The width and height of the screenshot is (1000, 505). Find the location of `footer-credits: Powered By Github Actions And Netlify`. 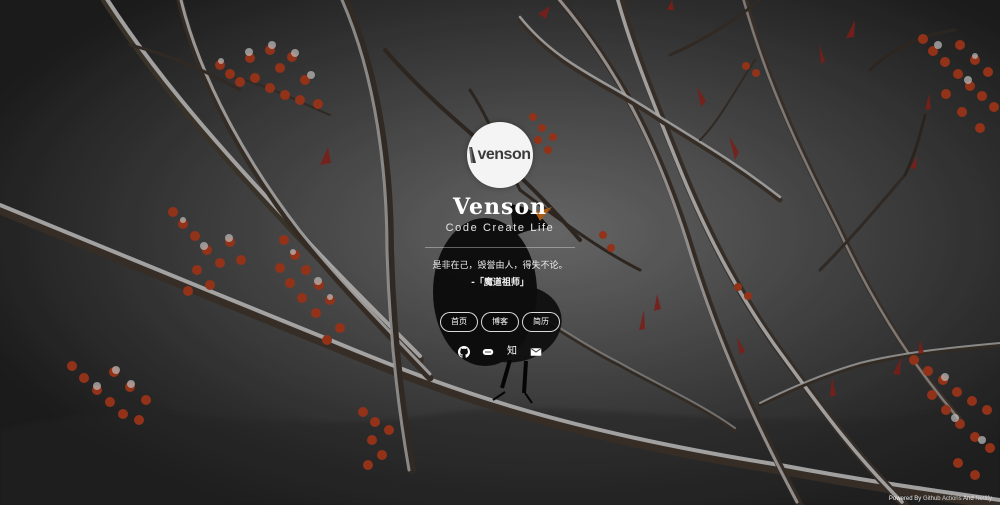

footer-credits: Powered By Github Actions And Netlify is located at coordinates (940, 499).